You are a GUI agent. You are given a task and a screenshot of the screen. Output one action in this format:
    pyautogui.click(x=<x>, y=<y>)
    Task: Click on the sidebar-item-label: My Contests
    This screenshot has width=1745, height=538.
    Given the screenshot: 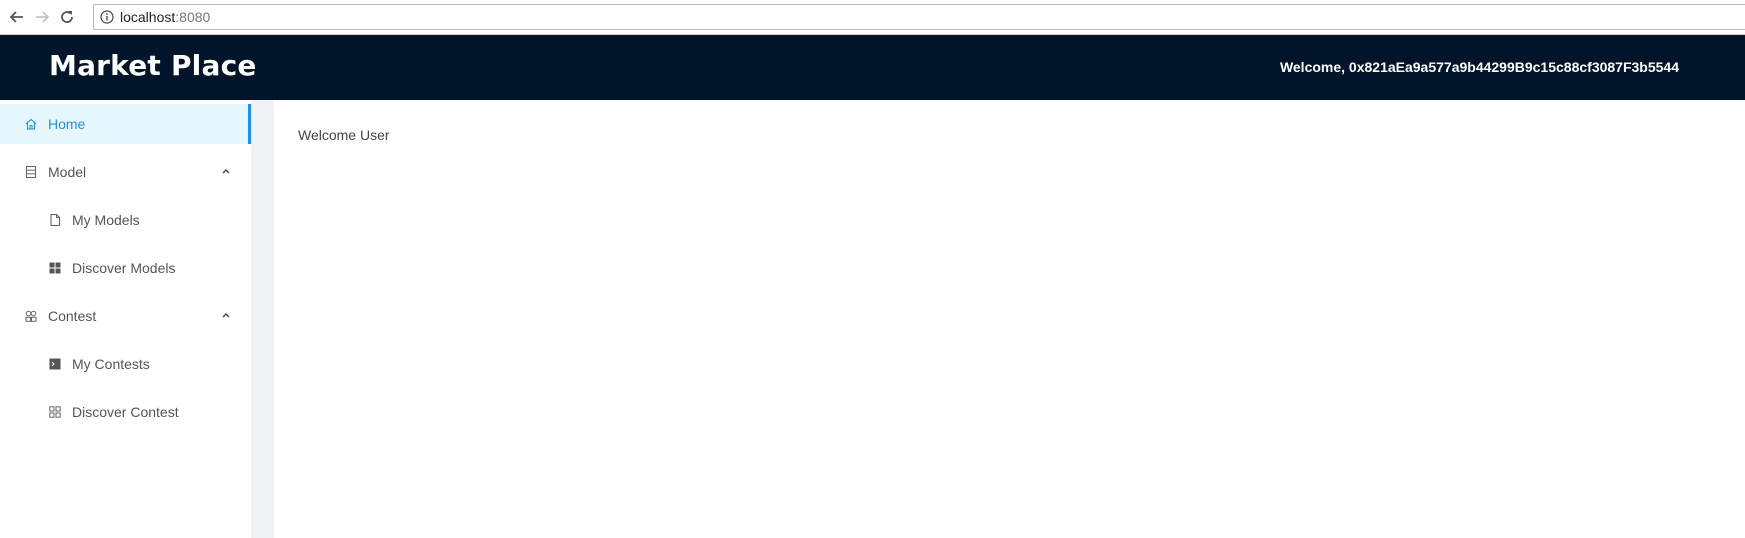 What is the action you would take?
    pyautogui.click(x=111, y=364)
    